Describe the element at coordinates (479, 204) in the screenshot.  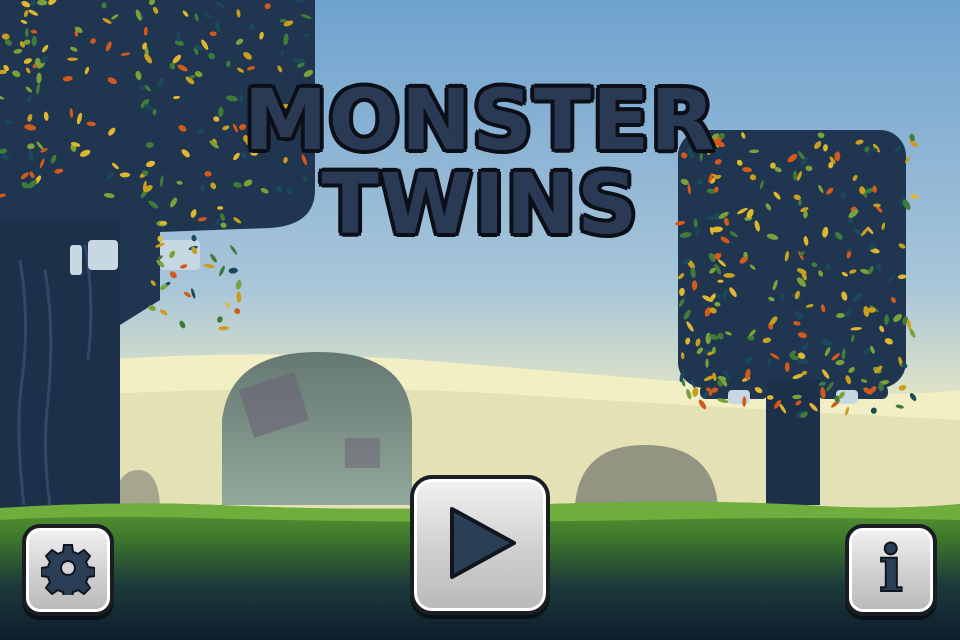
I see `game-title-line2: TWINS` at that location.